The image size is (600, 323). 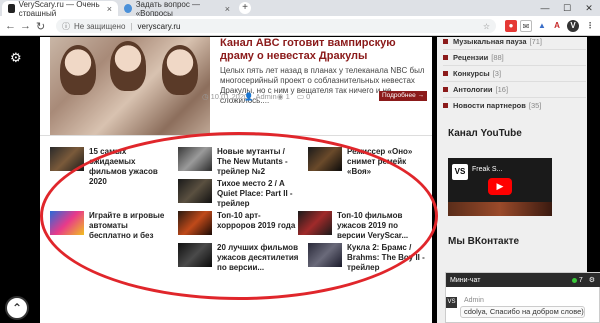 What do you see at coordinates (589, 8) in the screenshot?
I see `close-window-icon: ✕` at bounding box center [589, 8].